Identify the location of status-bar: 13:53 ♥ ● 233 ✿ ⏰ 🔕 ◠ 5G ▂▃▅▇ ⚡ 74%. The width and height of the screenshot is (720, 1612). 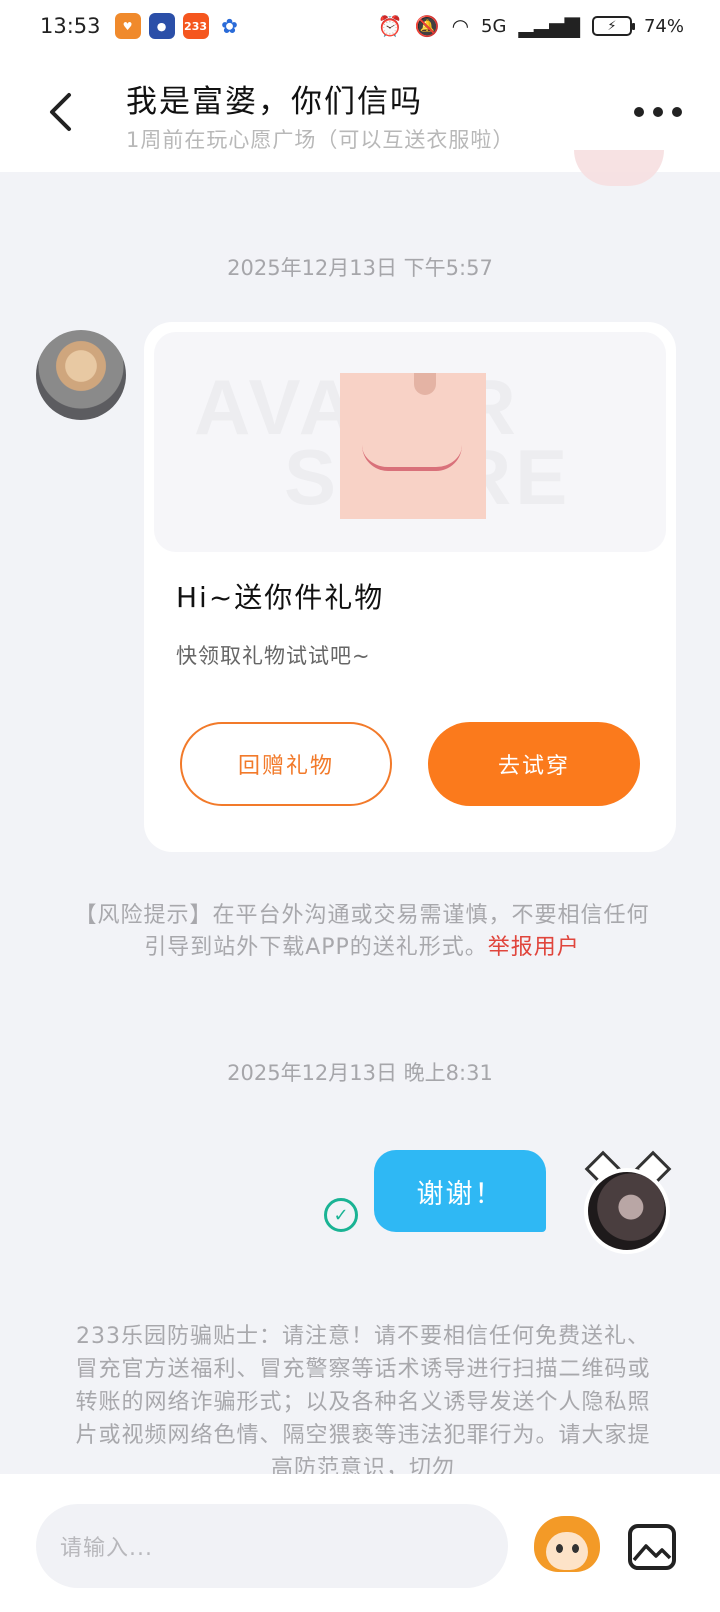
(360, 26).